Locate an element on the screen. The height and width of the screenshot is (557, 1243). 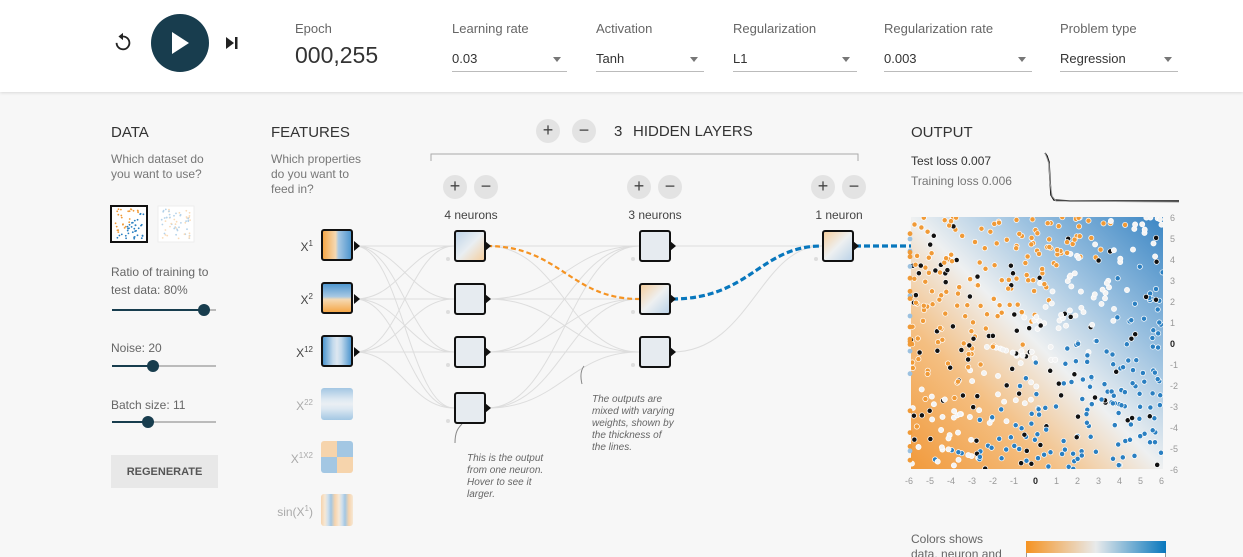
loss-curve is located at coordinates (1112, 177).